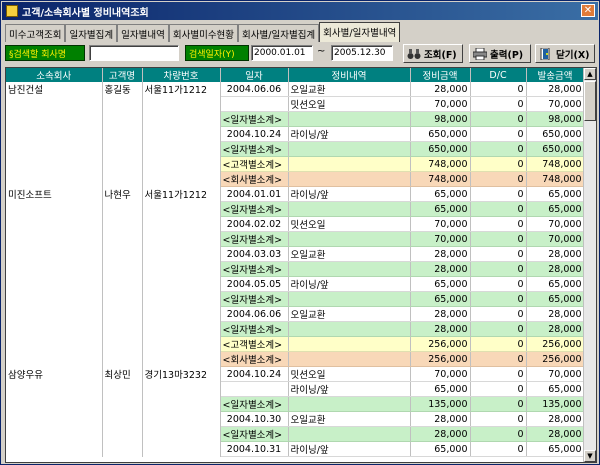  What do you see at coordinates (254, 359) in the screenshot?
I see `cell-date: <회사별소계>` at bounding box center [254, 359].